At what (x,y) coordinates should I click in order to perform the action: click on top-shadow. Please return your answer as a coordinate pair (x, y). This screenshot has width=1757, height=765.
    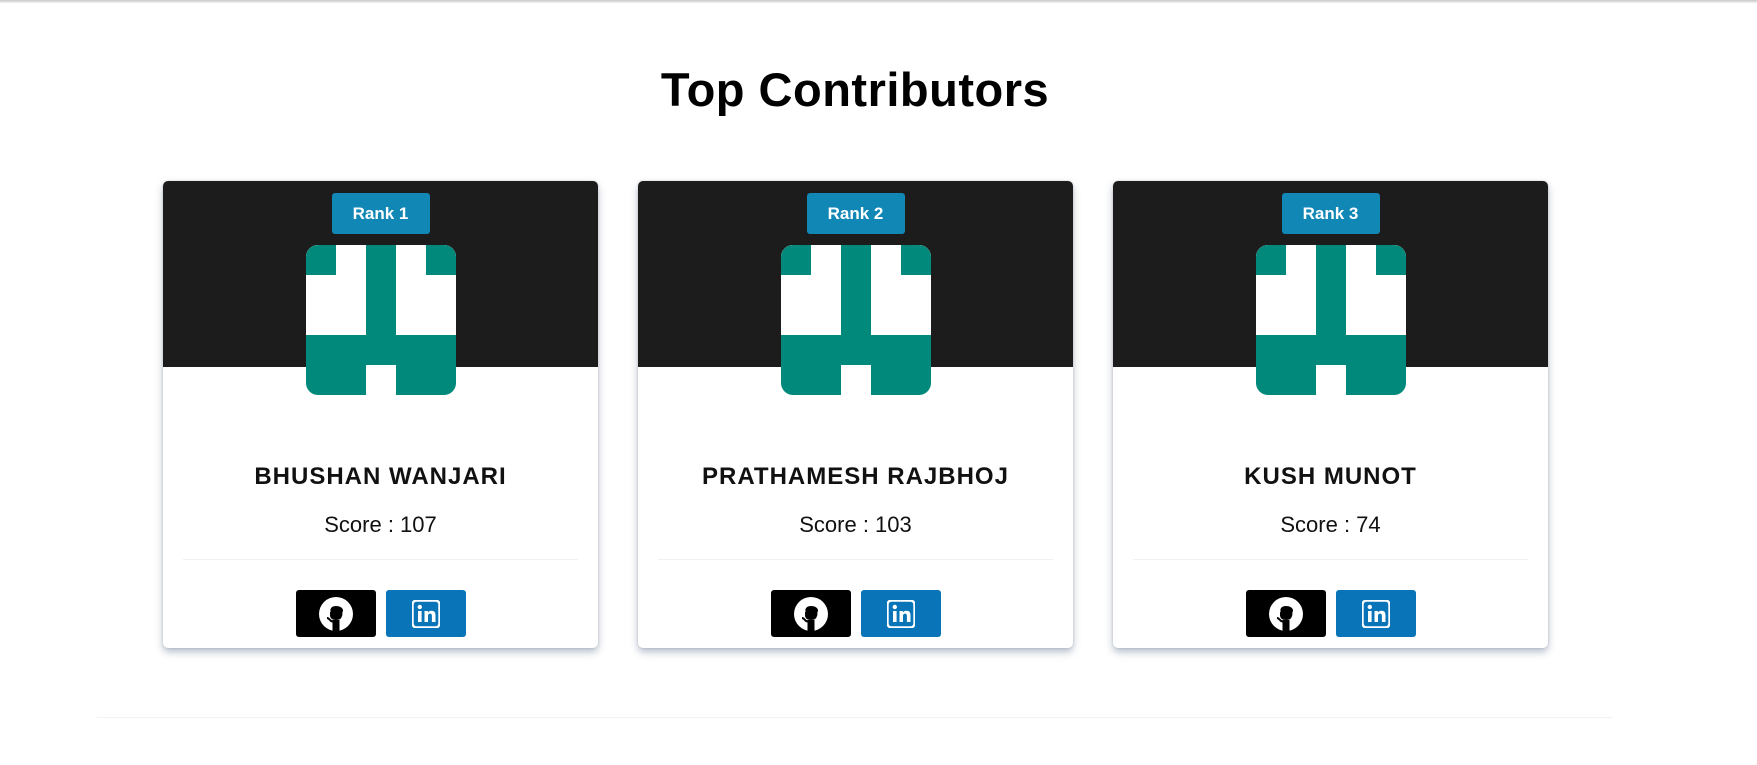
    Looking at the image, I should click on (878, 1).